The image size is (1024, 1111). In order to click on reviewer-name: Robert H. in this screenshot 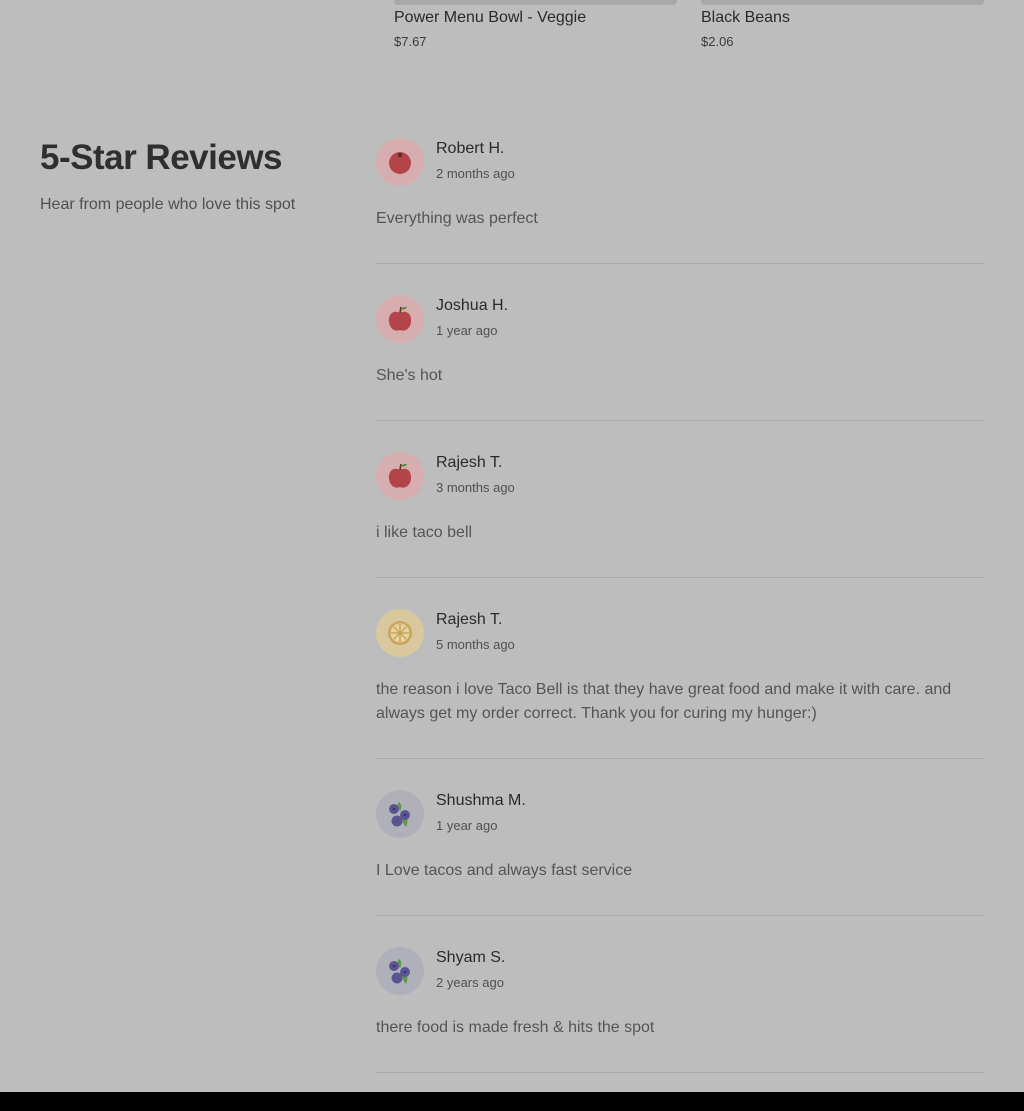, I will do `click(470, 148)`.